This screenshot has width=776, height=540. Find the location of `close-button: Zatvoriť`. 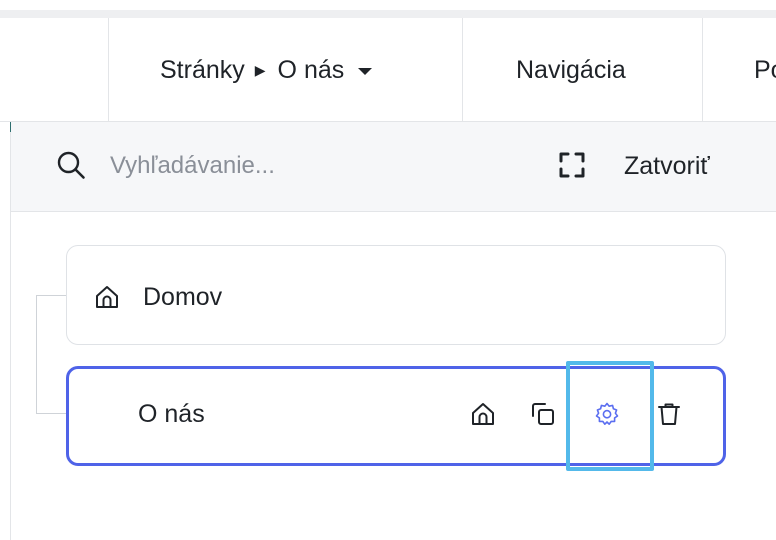

close-button: Zatvoriť is located at coordinates (667, 166).